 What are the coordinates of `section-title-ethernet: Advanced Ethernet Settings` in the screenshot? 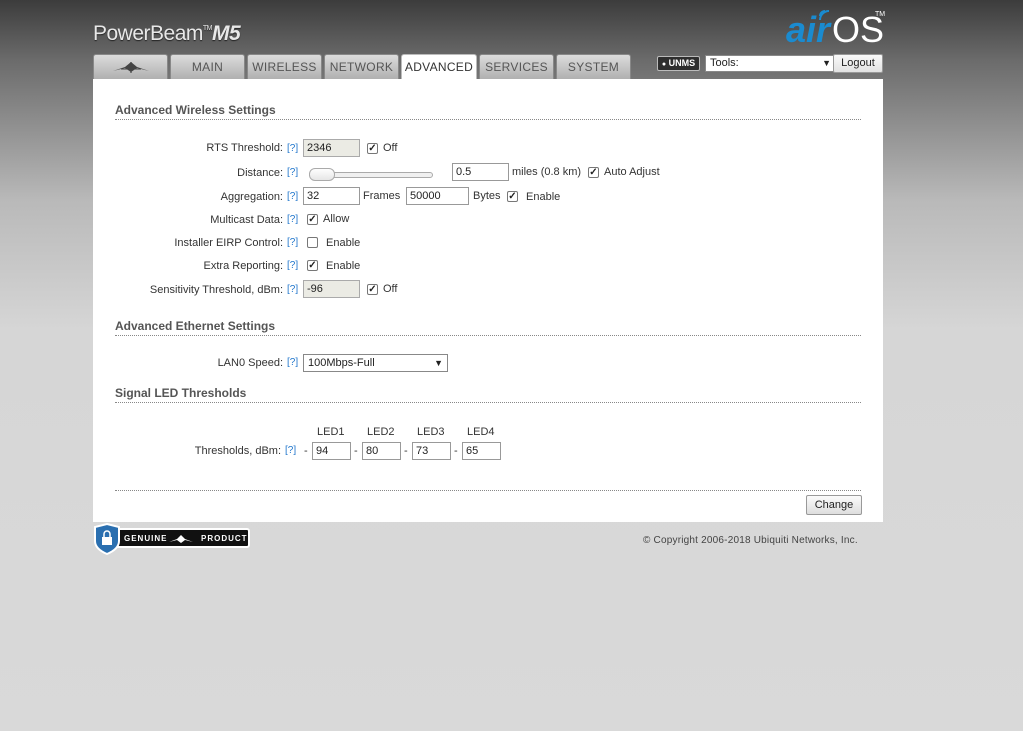 It's located at (488, 327).